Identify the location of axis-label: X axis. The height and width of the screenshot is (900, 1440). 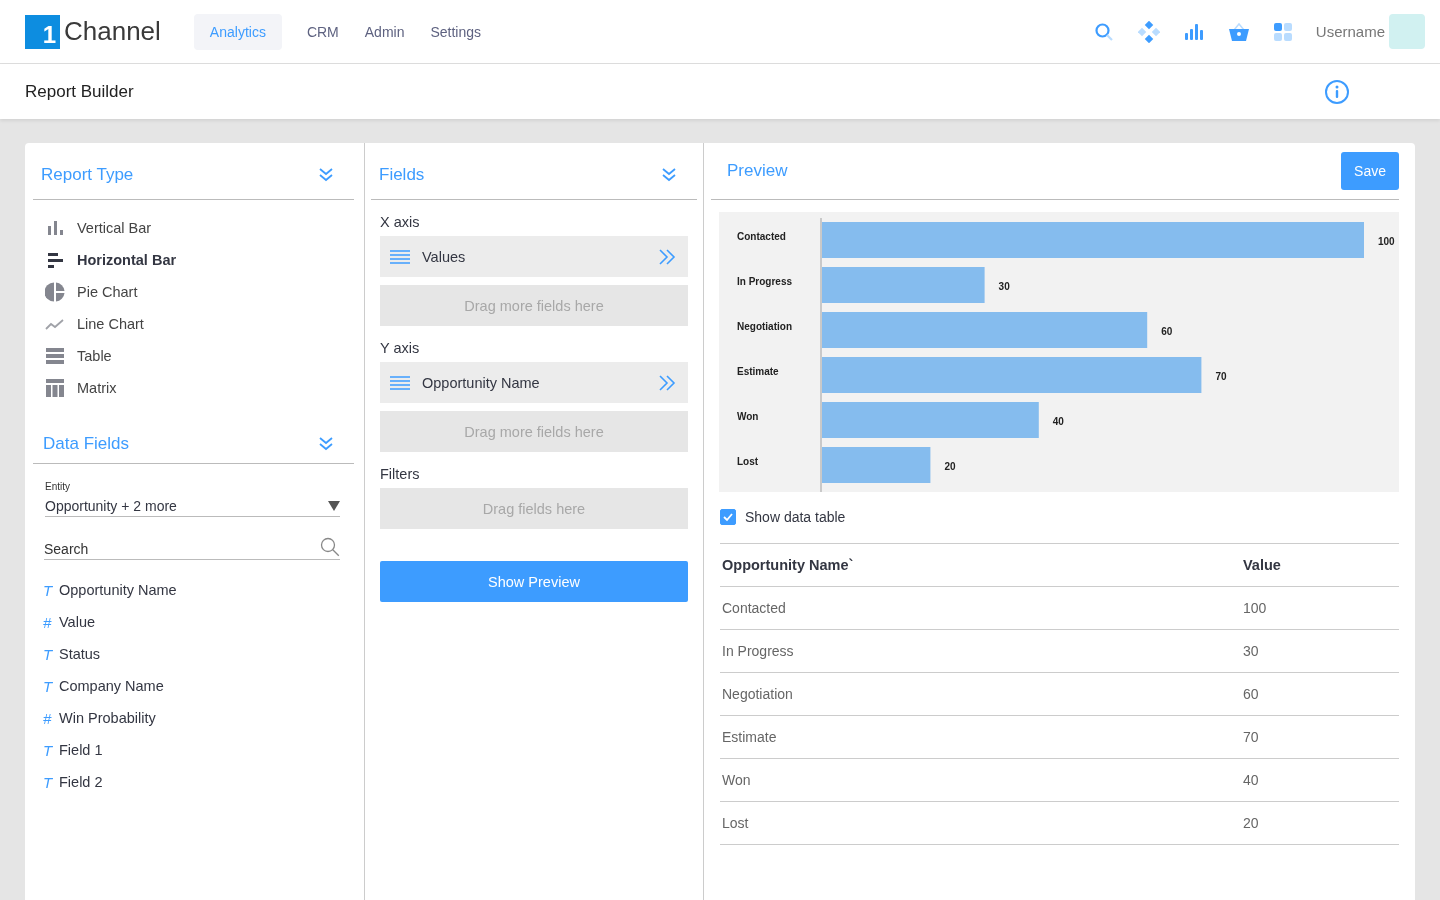
(400, 222).